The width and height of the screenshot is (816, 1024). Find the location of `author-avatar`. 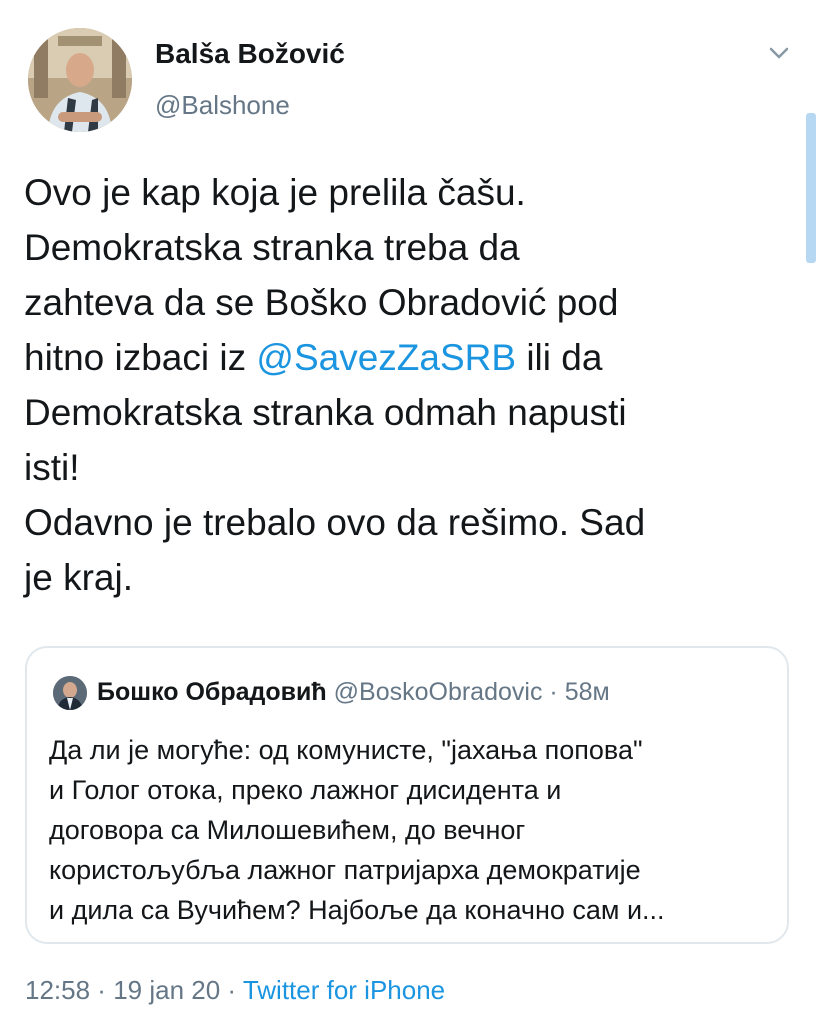

author-avatar is located at coordinates (80, 80).